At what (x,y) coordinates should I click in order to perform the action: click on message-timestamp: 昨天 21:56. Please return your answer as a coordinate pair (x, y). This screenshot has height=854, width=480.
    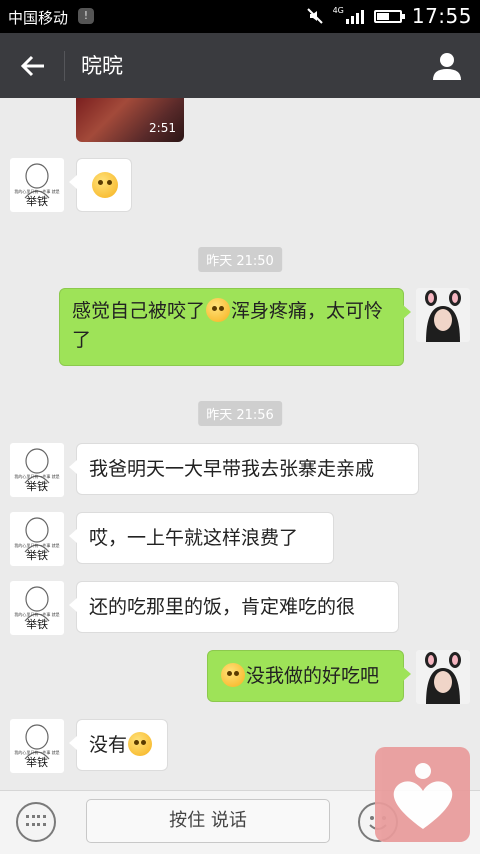
    Looking at the image, I should click on (240, 413).